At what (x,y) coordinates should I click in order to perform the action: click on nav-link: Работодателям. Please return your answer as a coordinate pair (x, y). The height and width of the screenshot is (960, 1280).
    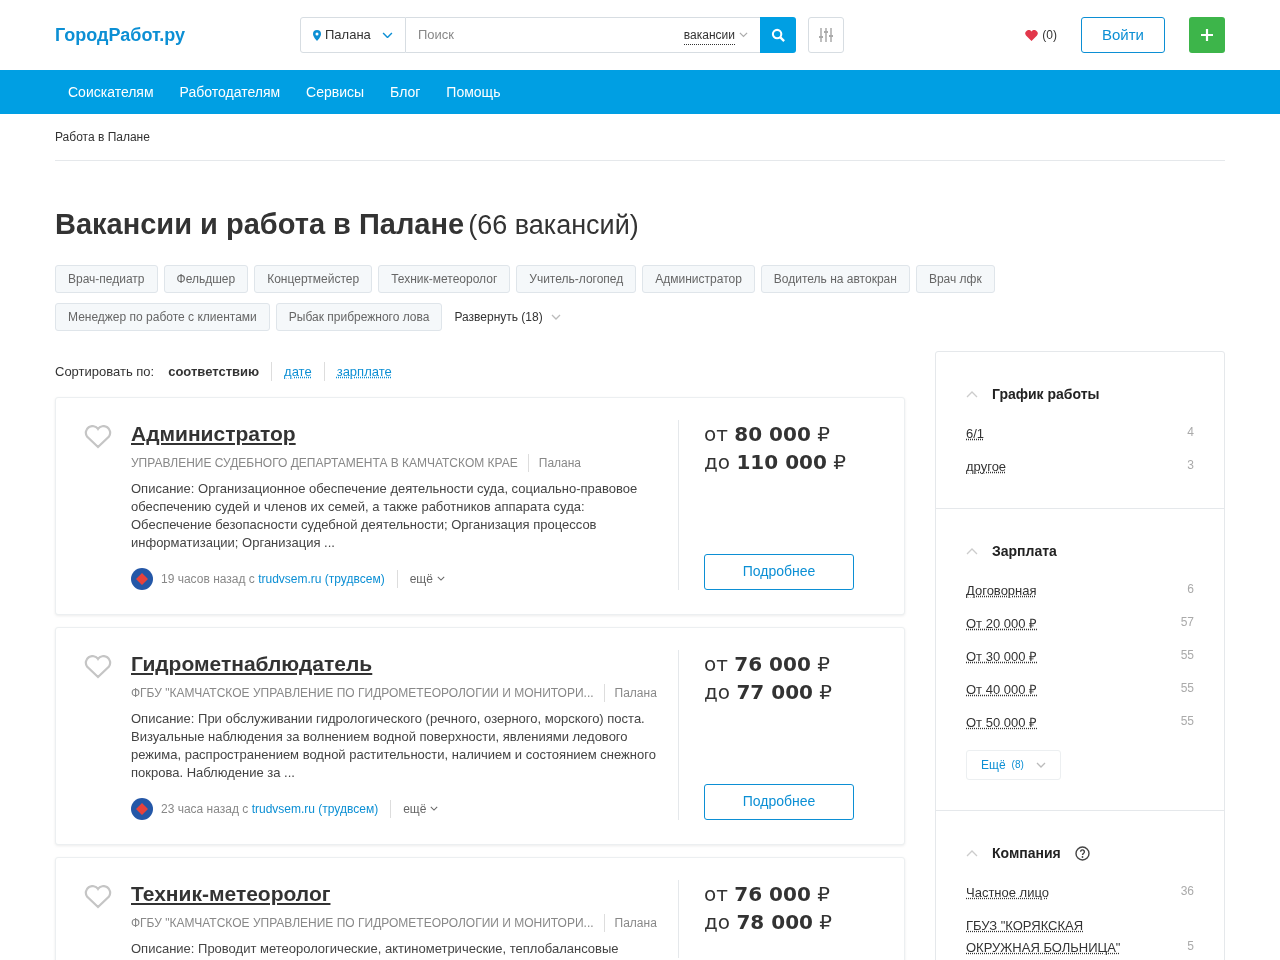
    Looking at the image, I should click on (230, 92).